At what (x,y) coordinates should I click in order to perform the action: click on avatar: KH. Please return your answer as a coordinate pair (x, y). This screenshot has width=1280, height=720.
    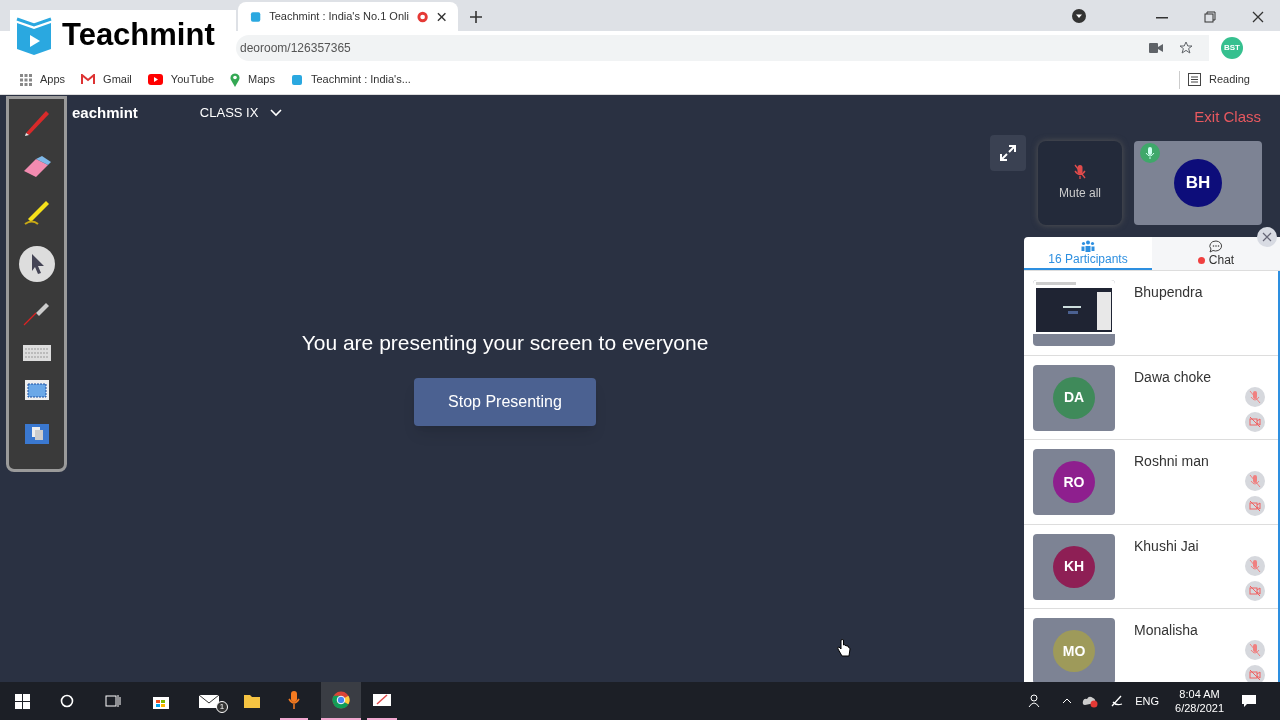
    Looking at the image, I should click on (1074, 566).